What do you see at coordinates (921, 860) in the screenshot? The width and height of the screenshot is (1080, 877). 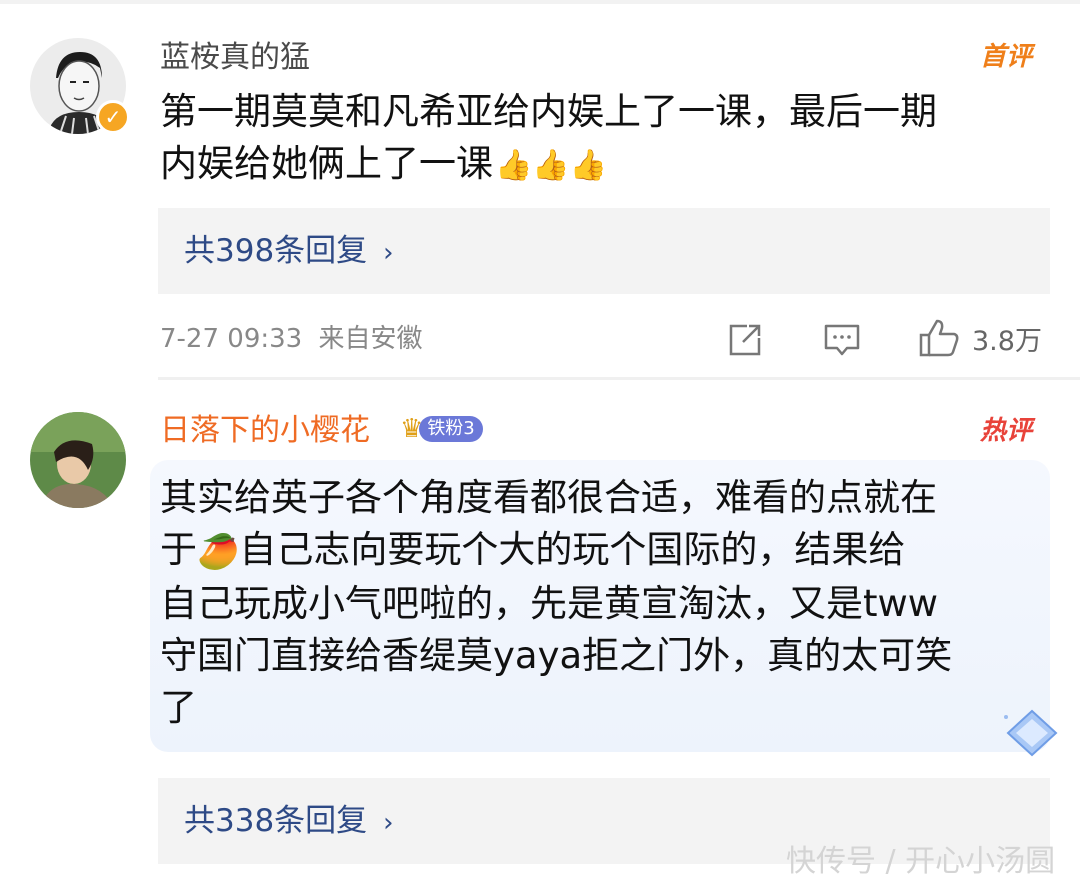 I see `watermark: 快传号 / 开心小汤圆` at bounding box center [921, 860].